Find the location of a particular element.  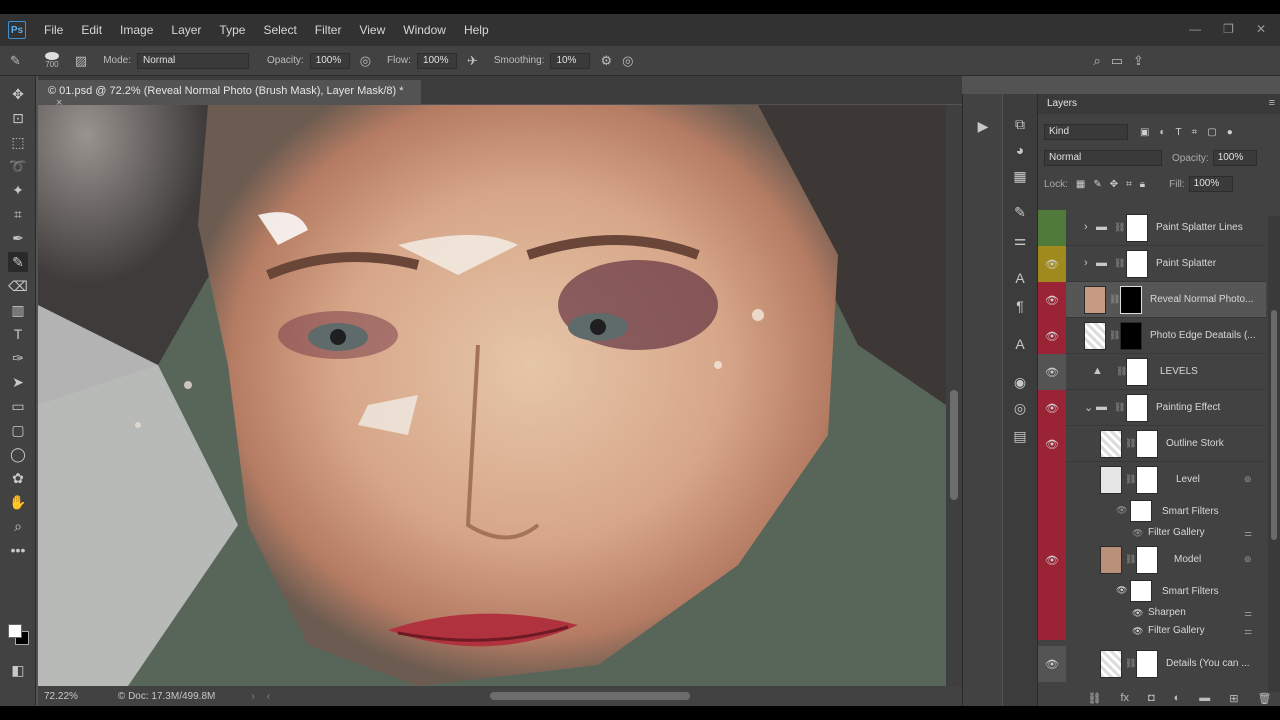

menu-filter: Filter is located at coordinates (328, 30).